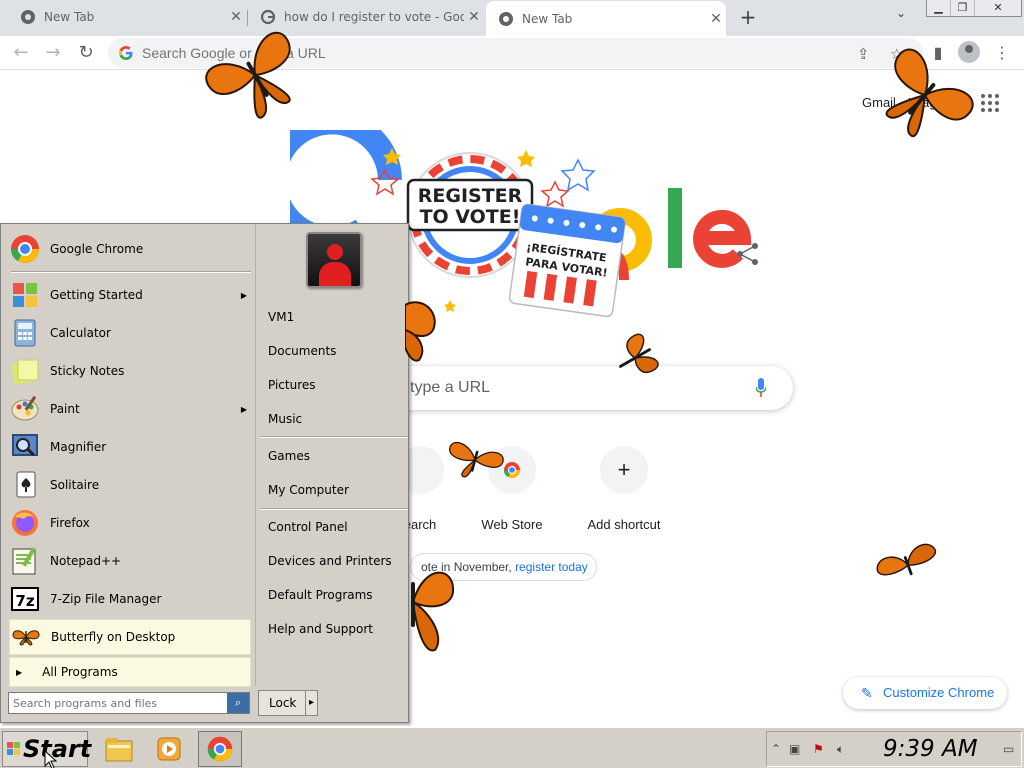  What do you see at coordinates (285, 419) in the screenshot?
I see `start-link-music: Music` at bounding box center [285, 419].